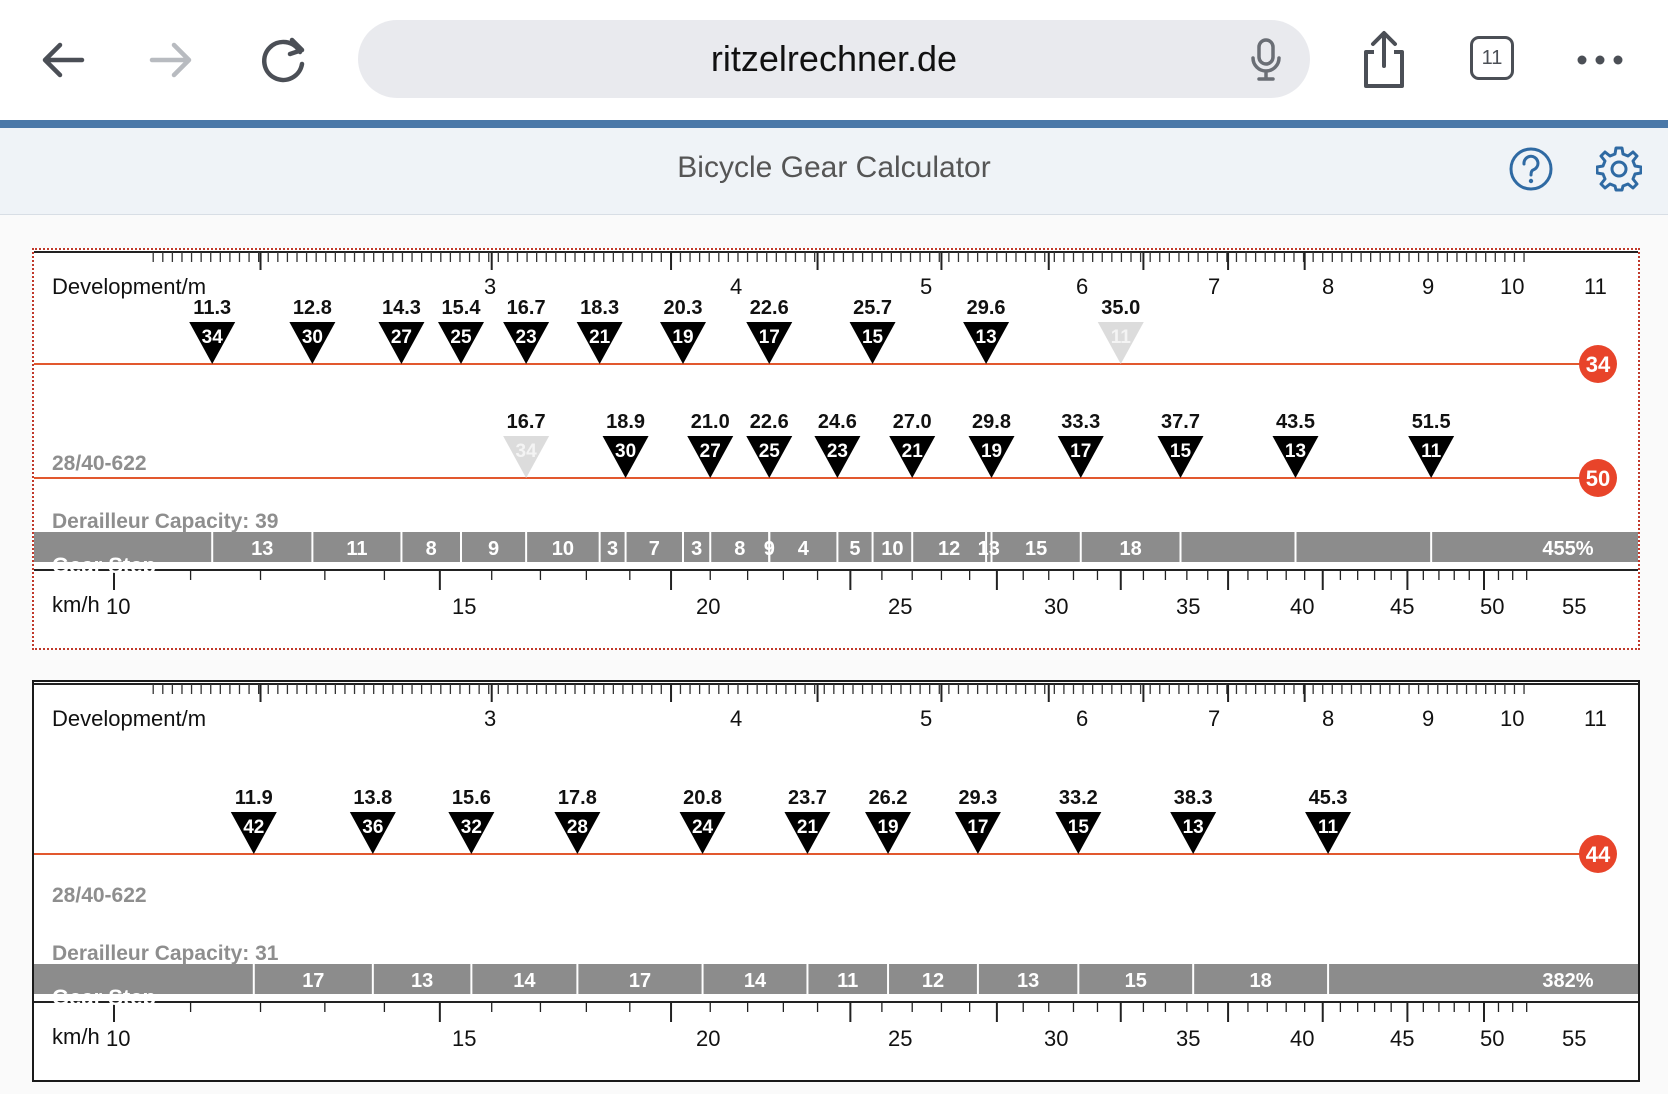  I want to click on reload-button, so click(284, 60).